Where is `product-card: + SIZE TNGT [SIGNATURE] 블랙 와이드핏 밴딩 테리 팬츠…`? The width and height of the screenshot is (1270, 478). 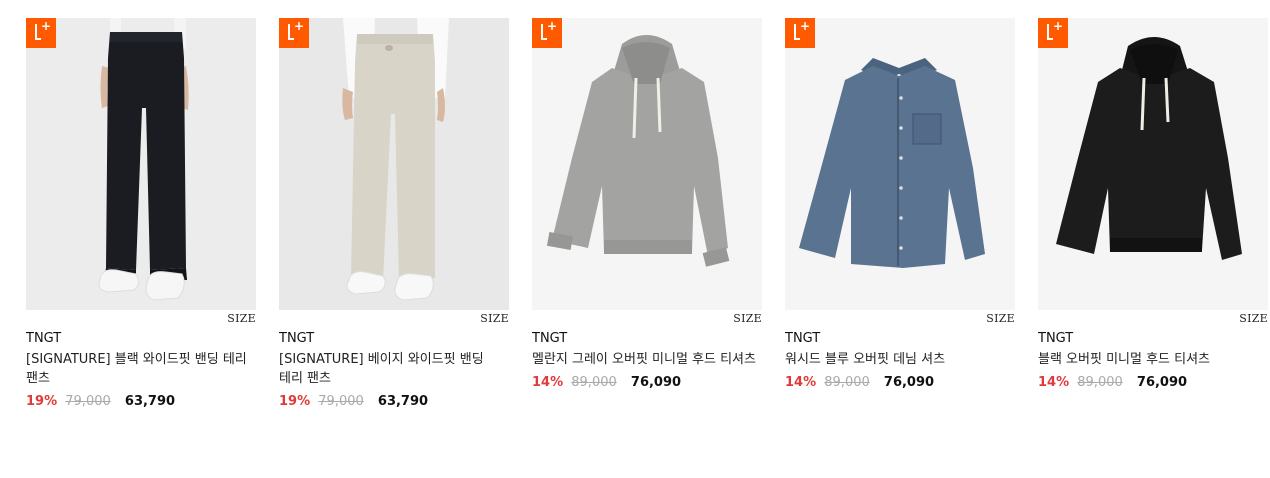 product-card: + SIZE TNGT [SIGNATURE] 블랙 와이드핏 밴딩 테리 팬츠… is located at coordinates (141, 213).